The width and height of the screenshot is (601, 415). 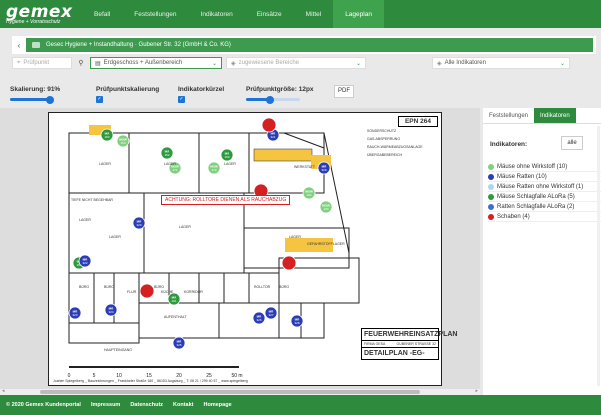 I want to click on plan-code: EPN 264, so click(x=417, y=121).